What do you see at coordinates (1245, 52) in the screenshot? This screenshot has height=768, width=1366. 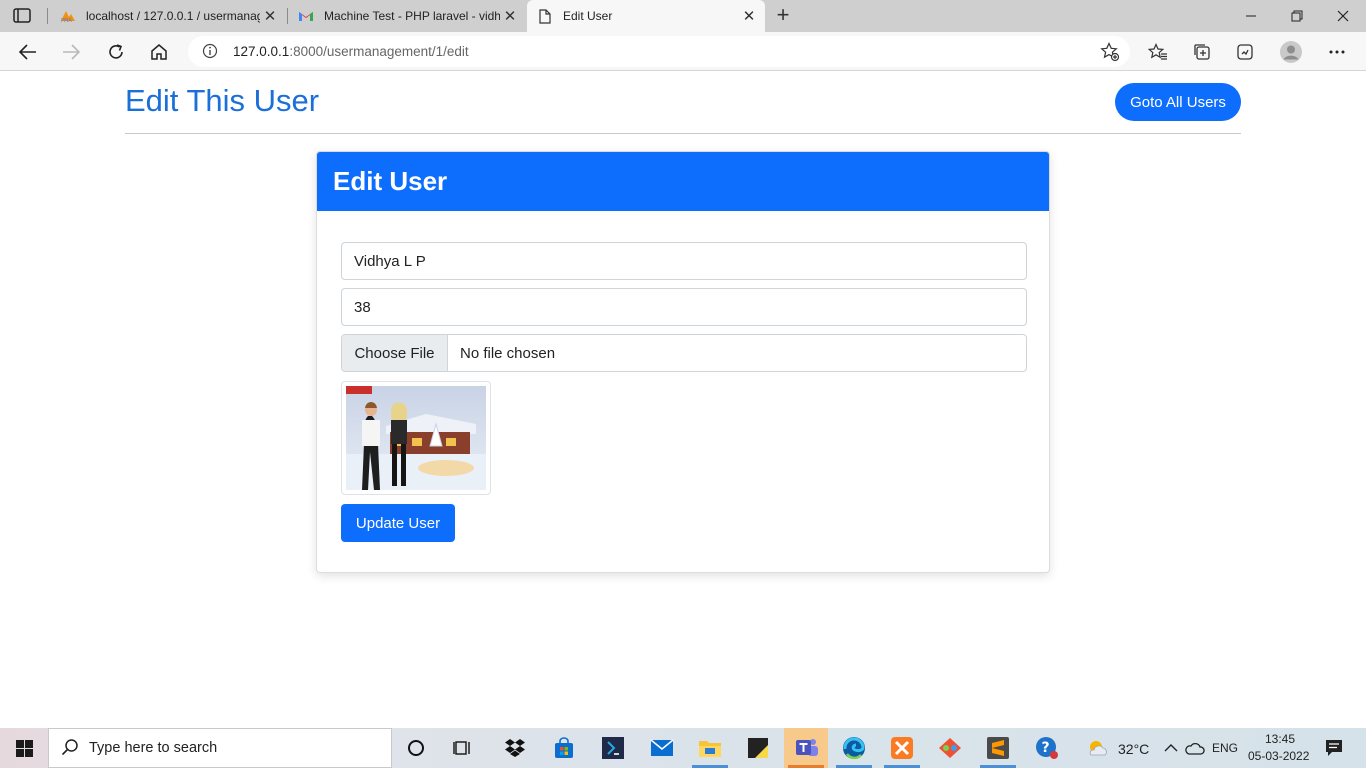 I see `browser-essentials-icon` at bounding box center [1245, 52].